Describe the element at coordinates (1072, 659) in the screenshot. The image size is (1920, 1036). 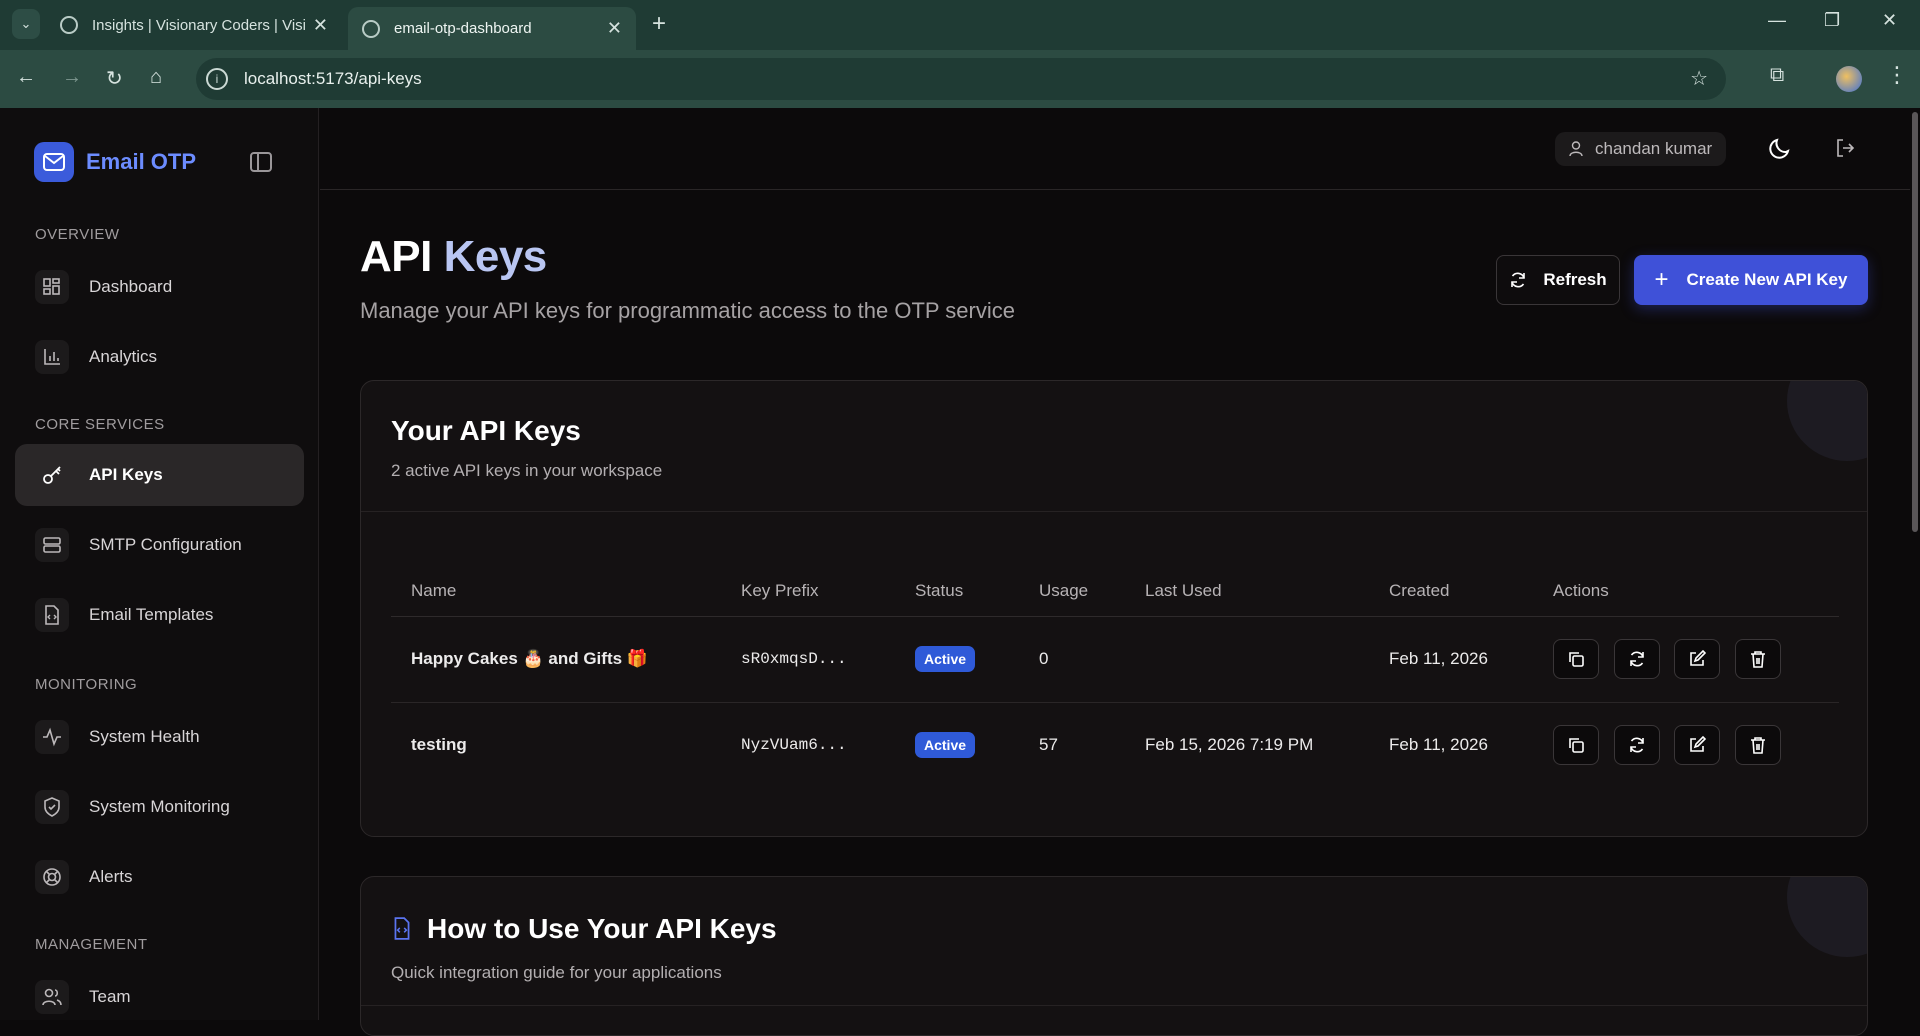
I see `usage-cell: 0` at that location.